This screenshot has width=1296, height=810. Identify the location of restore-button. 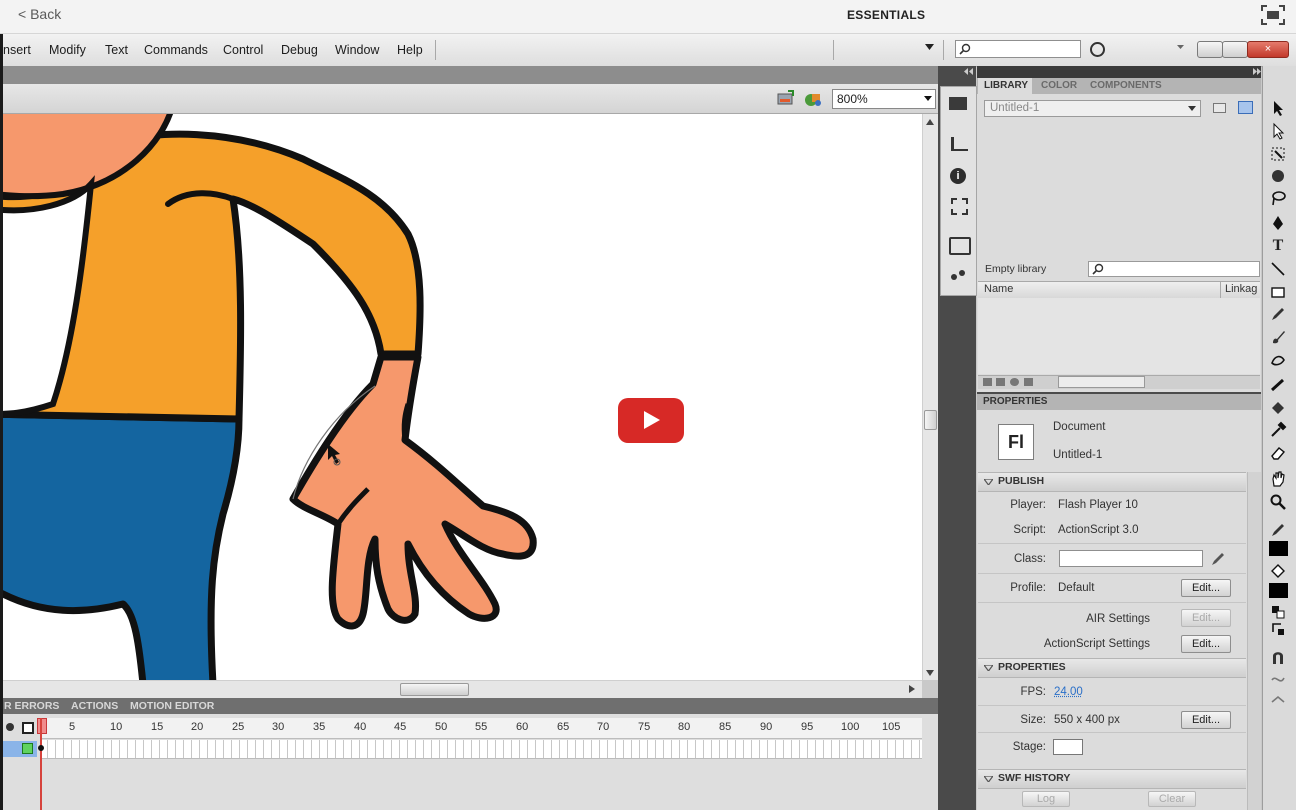
(1235, 49).